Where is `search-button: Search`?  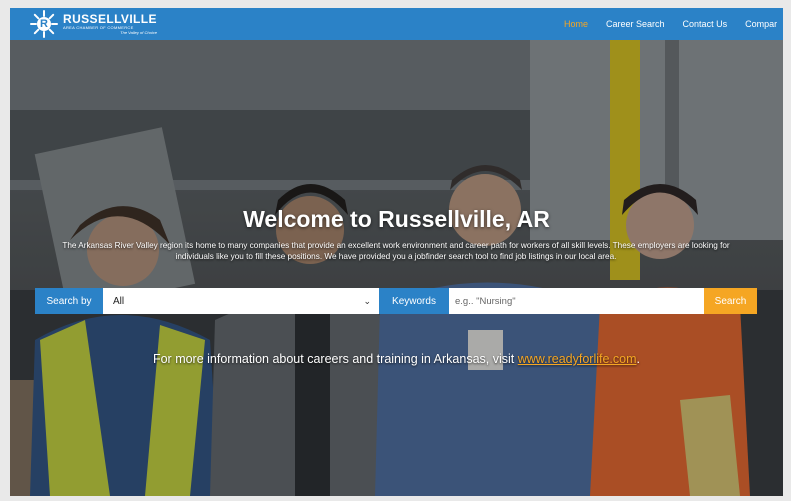 search-button: Search is located at coordinates (730, 301).